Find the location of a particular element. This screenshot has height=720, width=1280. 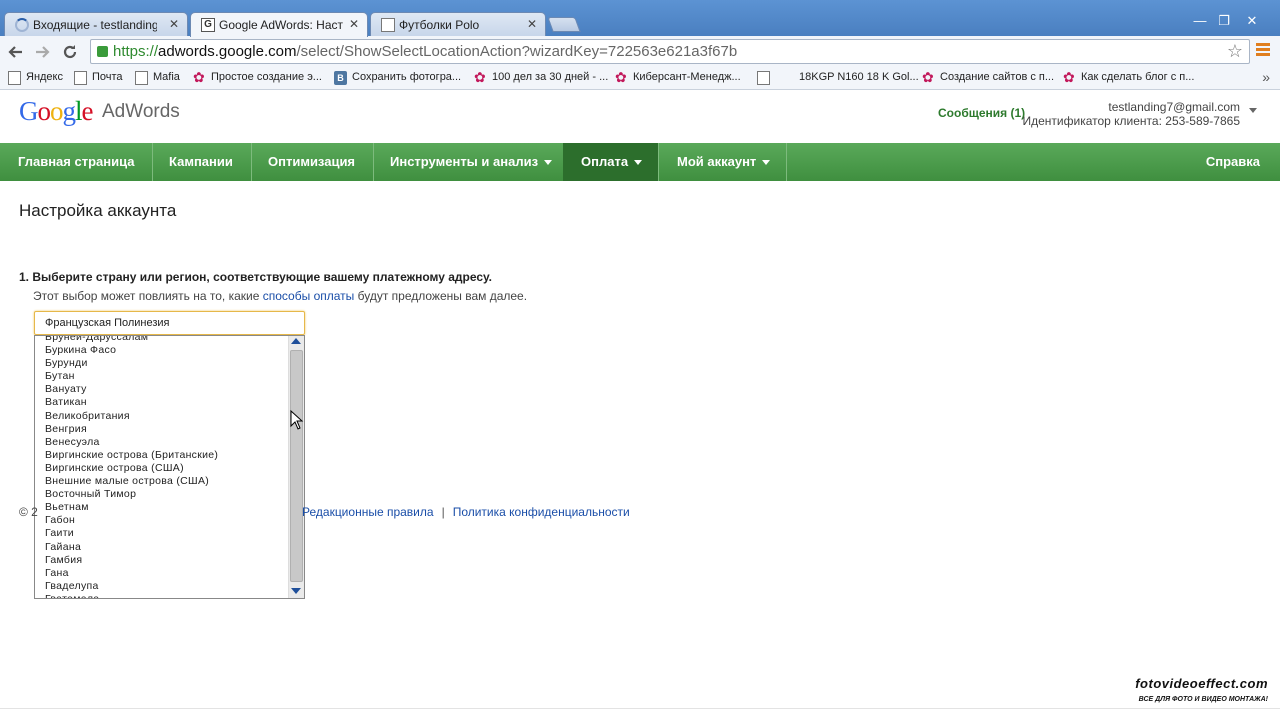

reload-button is located at coordinates (70, 52).